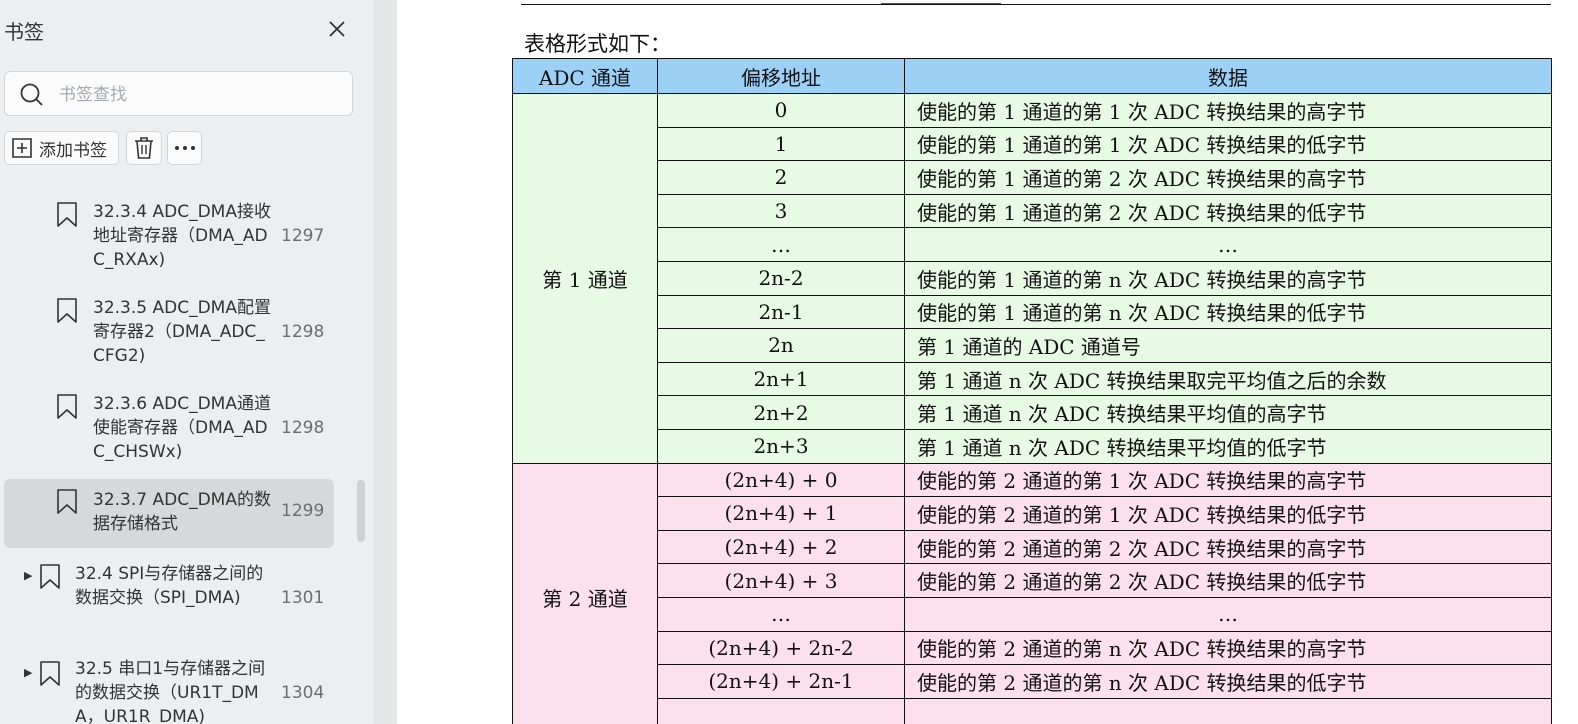 The height and width of the screenshot is (724, 1578). Describe the element at coordinates (1228, 412) in the screenshot. I see `data-cell: 第 1 通道 n 次 ADC 转换结果平均值的高字节` at that location.